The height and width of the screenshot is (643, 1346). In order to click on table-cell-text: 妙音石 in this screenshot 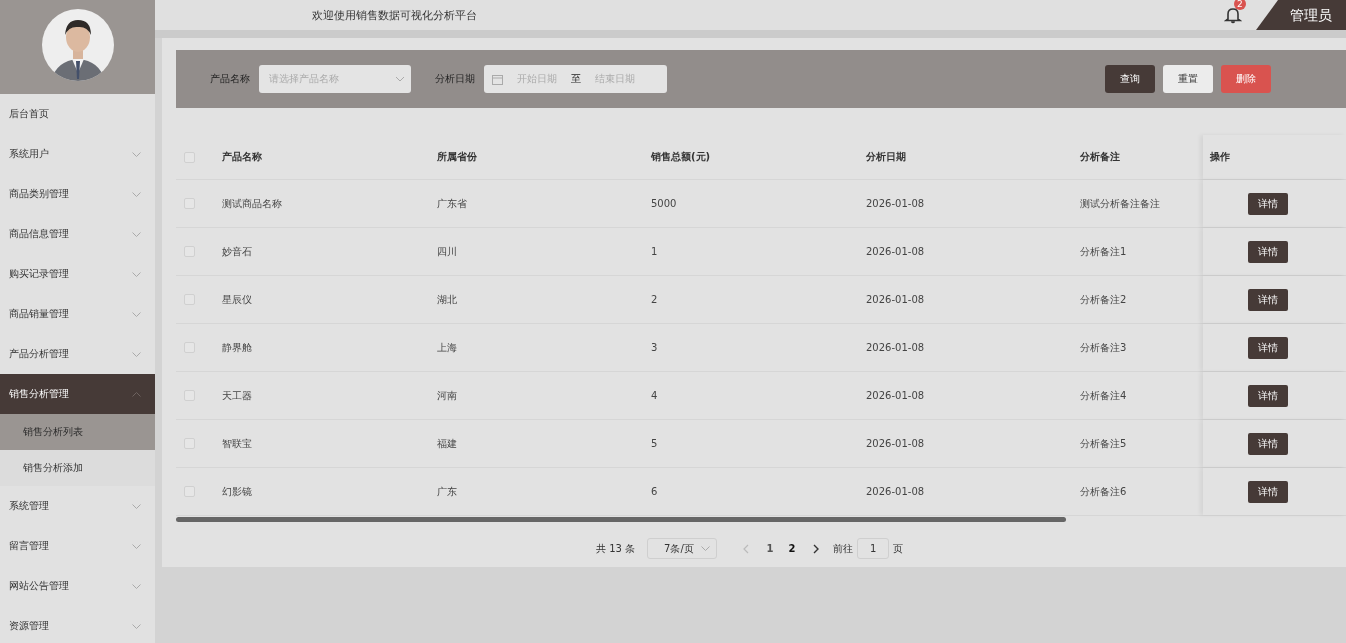, I will do `click(237, 251)`.